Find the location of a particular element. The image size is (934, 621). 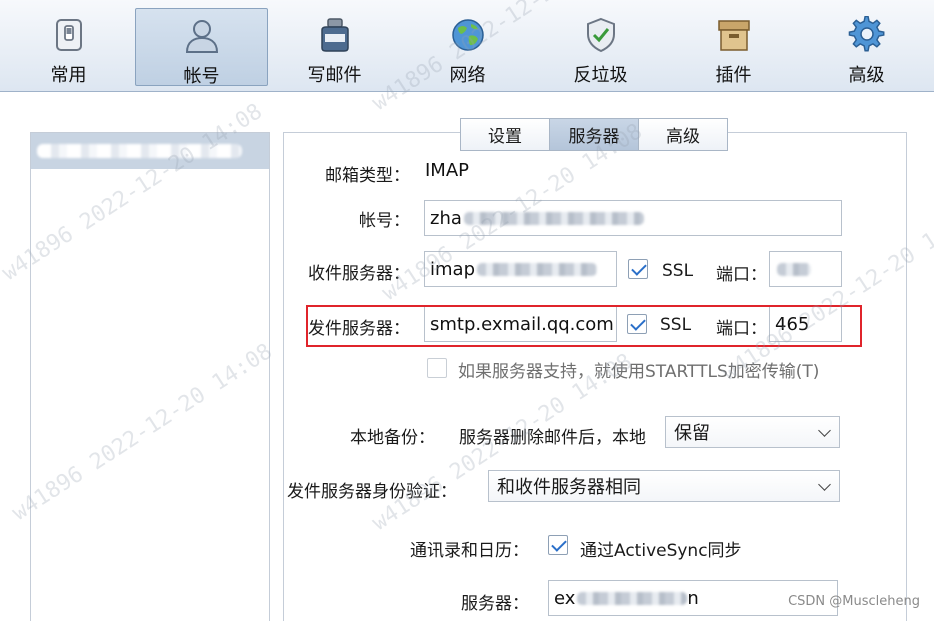

toolbar-plugins-button: 插件 is located at coordinates (733, 47).